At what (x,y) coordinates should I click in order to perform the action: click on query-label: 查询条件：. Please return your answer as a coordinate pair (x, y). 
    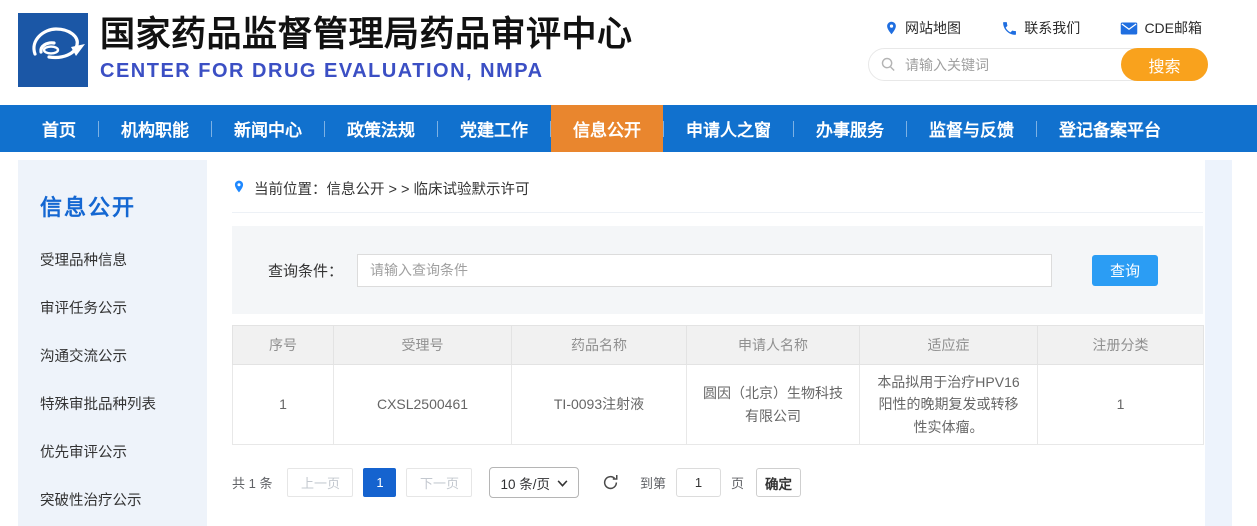
    Looking at the image, I should click on (306, 271).